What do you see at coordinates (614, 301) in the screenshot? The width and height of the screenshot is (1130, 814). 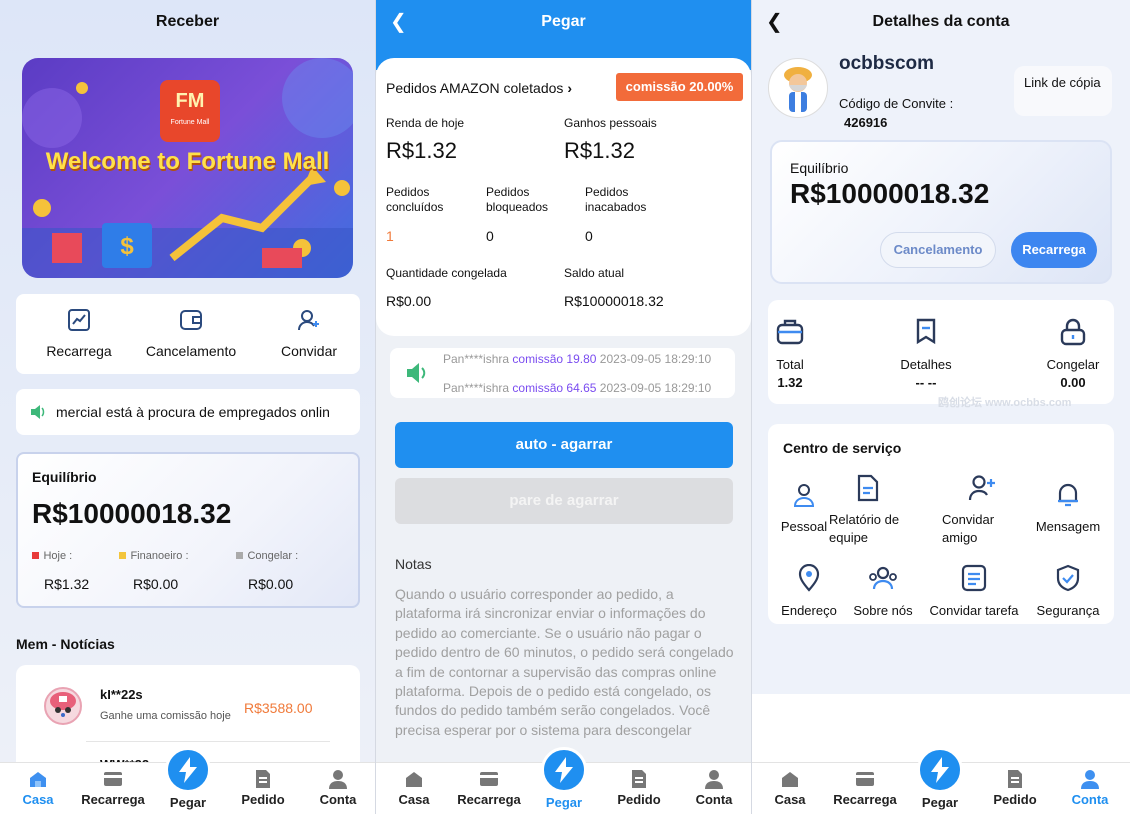 I see `current-value: R$10000018.32` at bounding box center [614, 301].